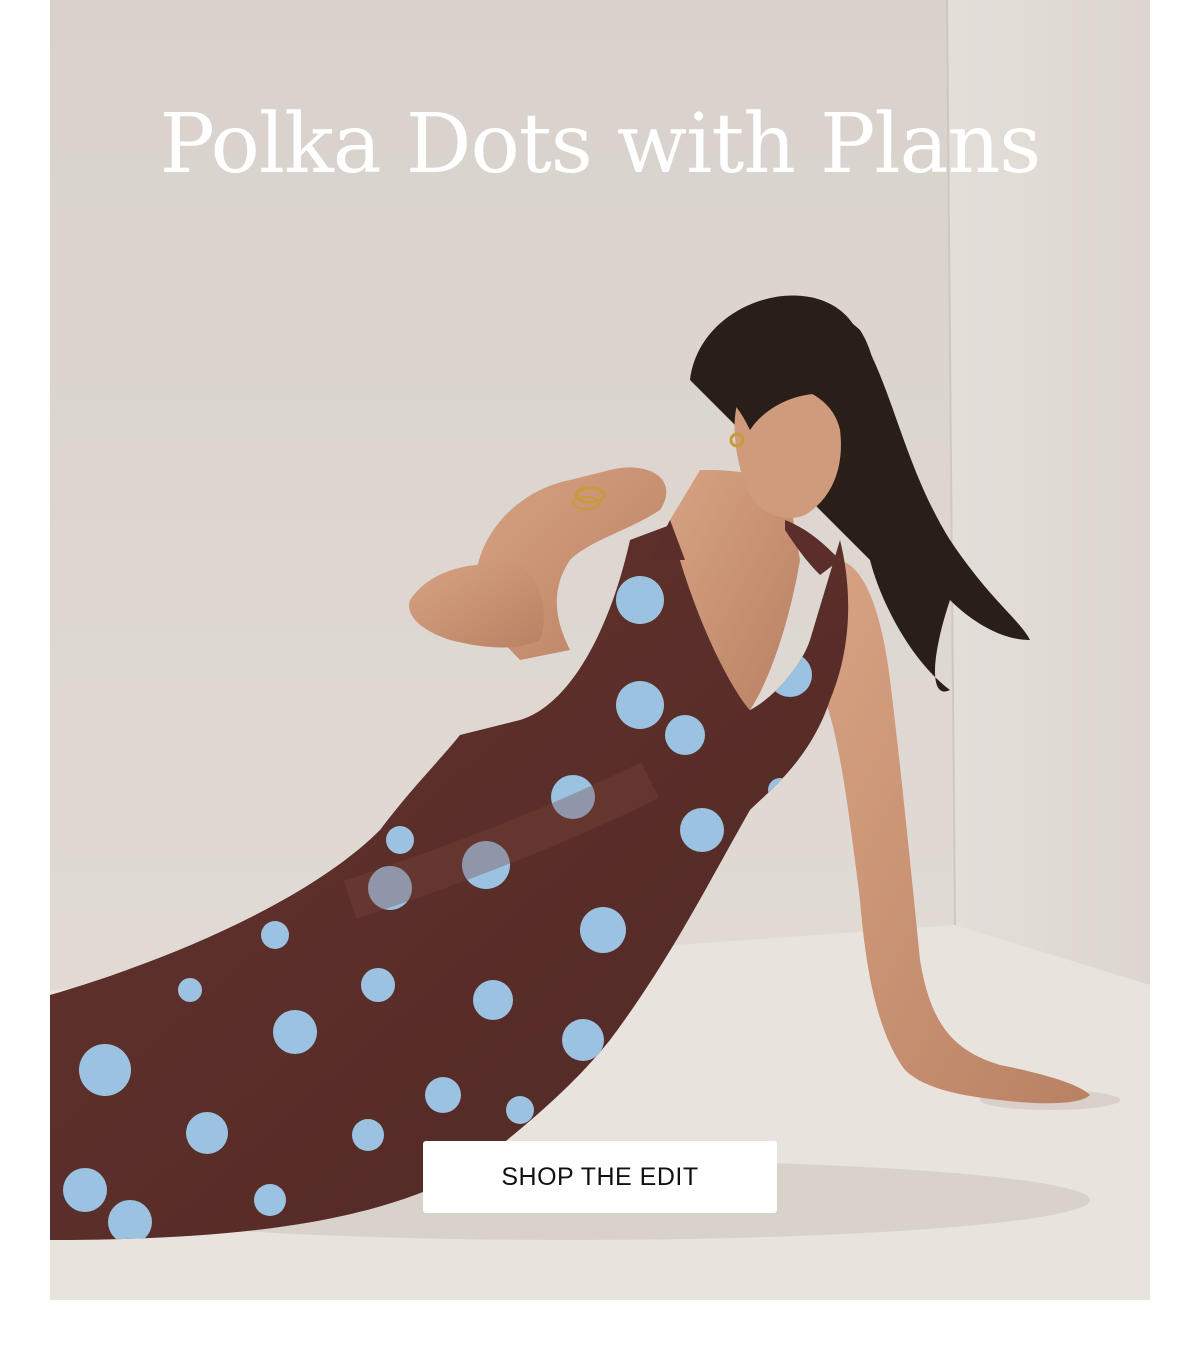  Describe the element at coordinates (600, 144) in the screenshot. I see `hero-headline: Polka Dots with Plans` at that location.